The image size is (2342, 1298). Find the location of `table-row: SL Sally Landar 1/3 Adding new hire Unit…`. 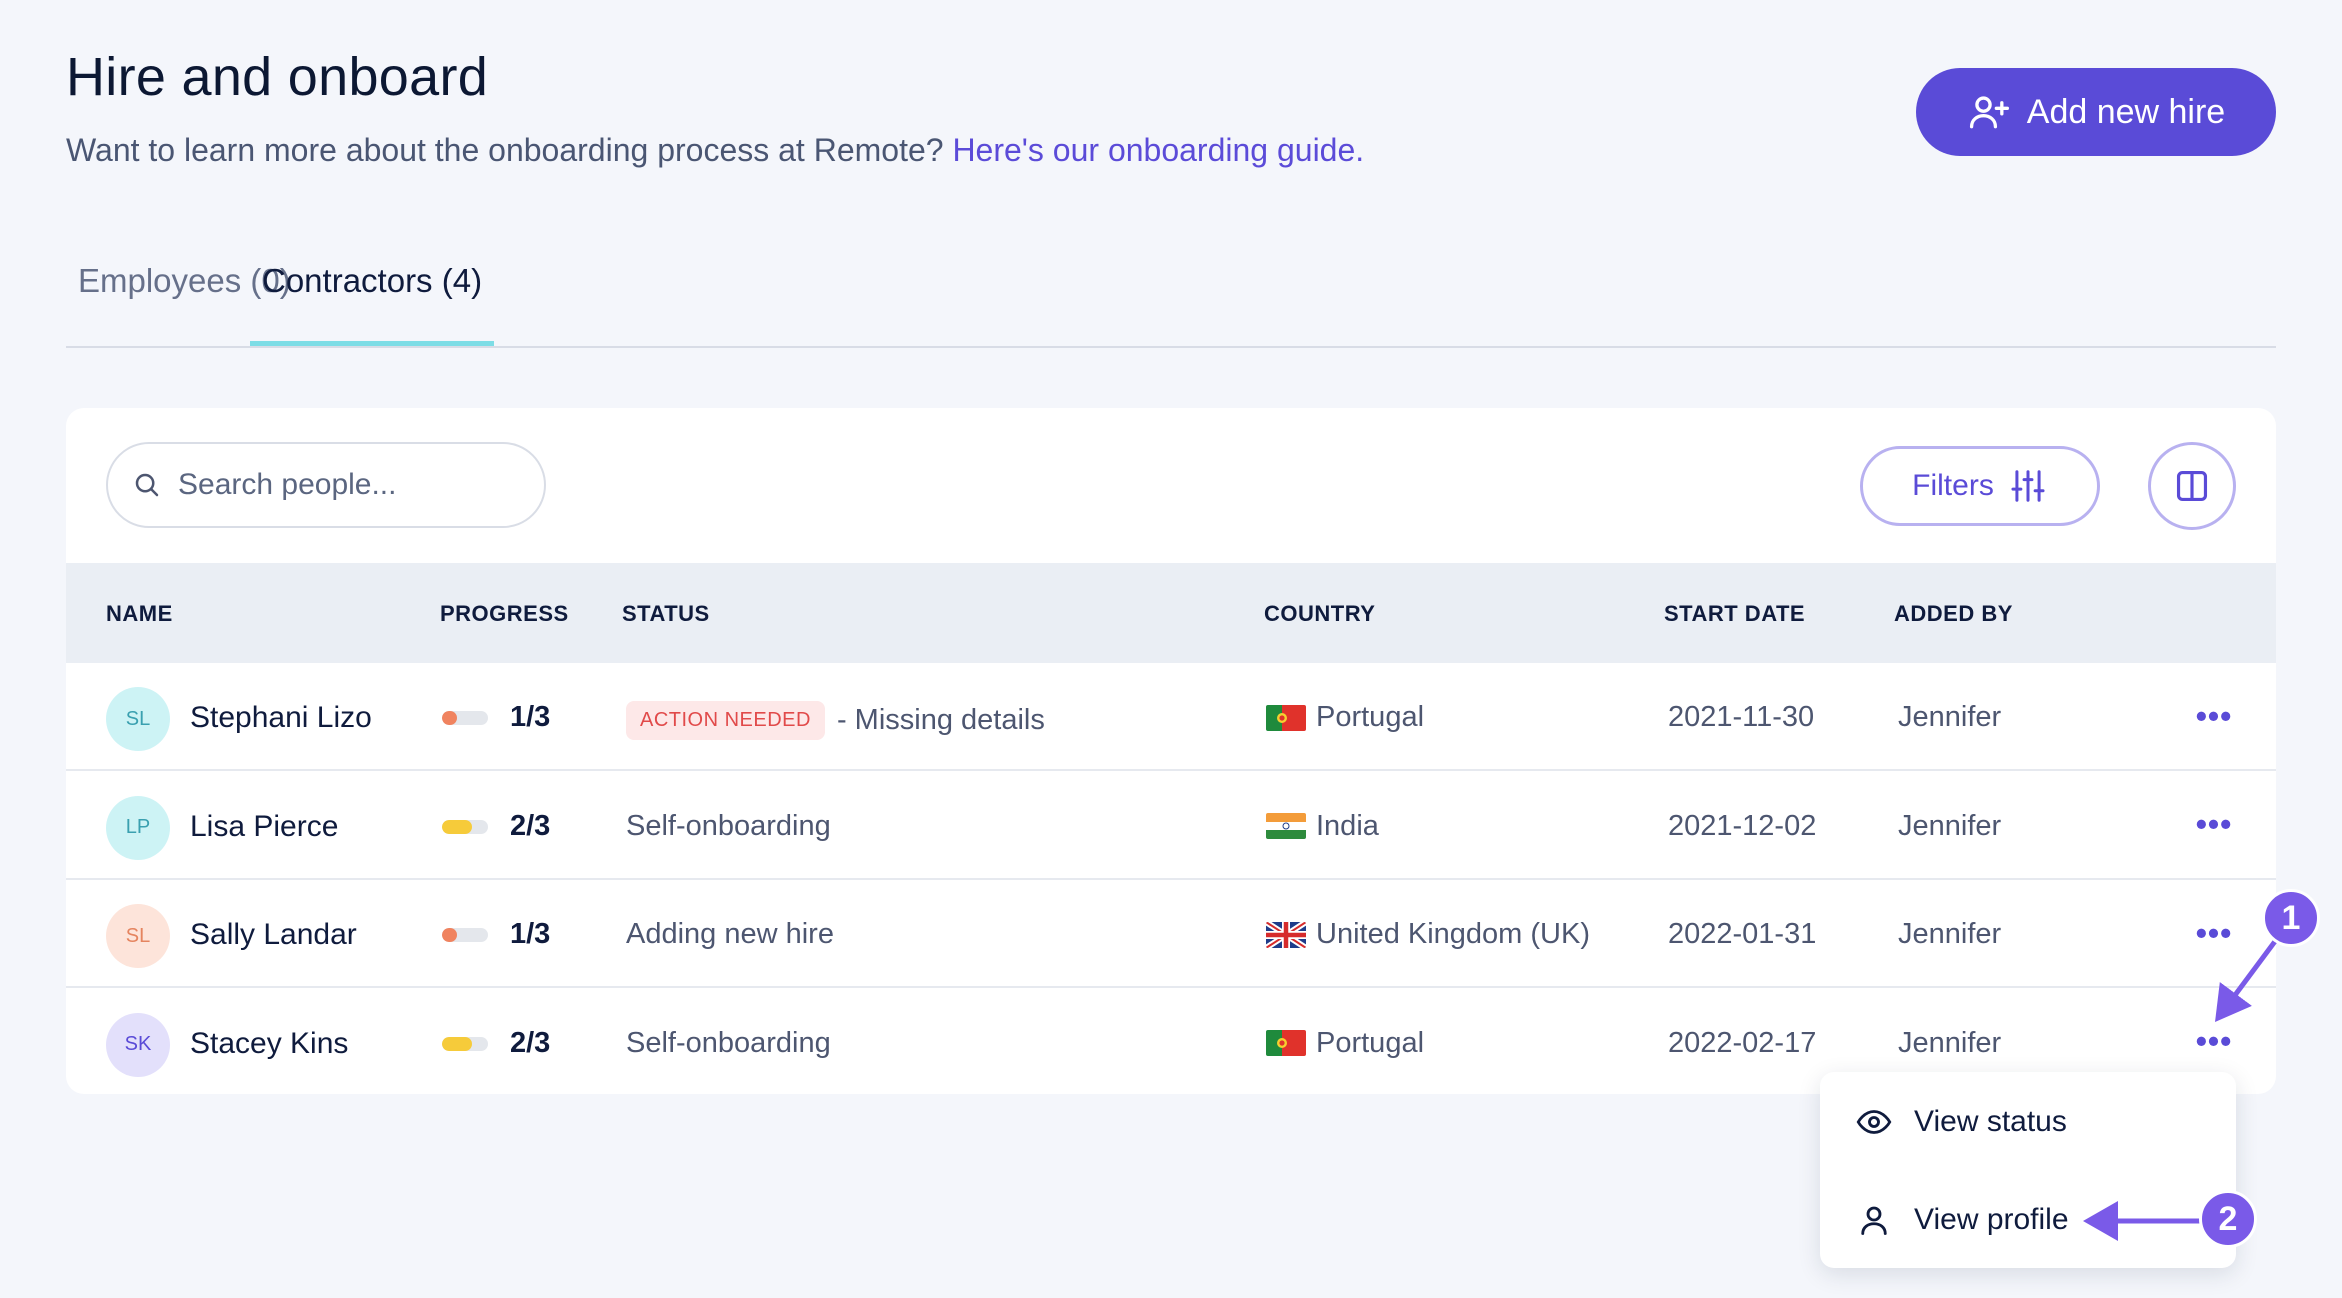

table-row: SL Sally Landar 1/3 Adding new hire Unit… is located at coordinates (1171, 934).